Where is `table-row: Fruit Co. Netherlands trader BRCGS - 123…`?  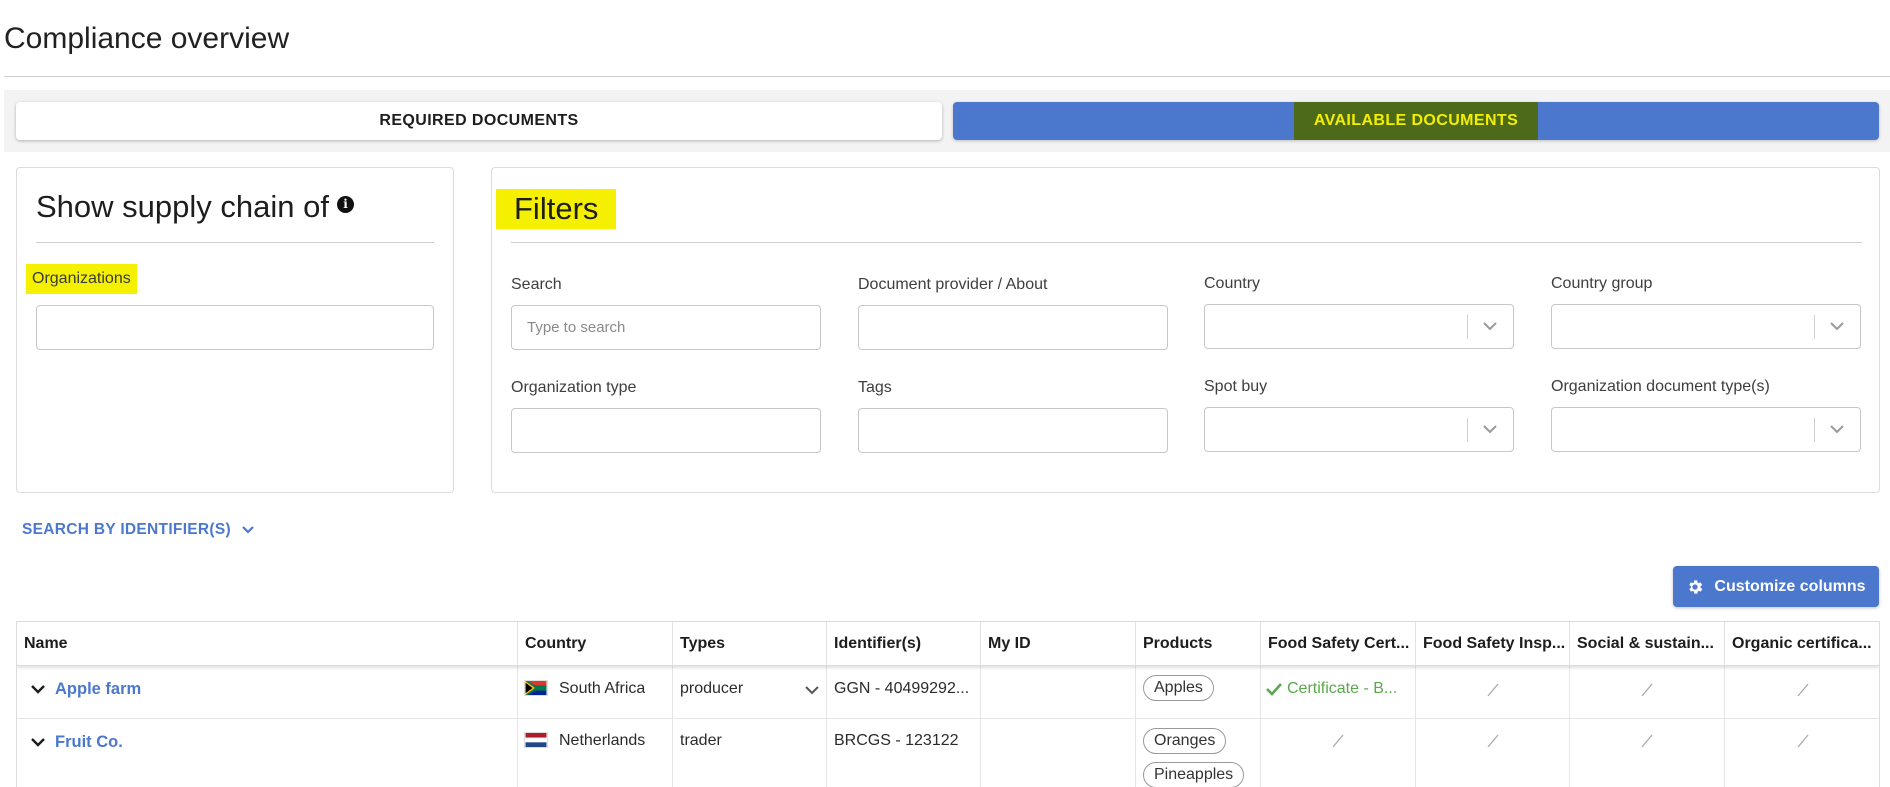 table-row: Fruit Co. Netherlands trader BRCGS - 123… is located at coordinates (948, 753).